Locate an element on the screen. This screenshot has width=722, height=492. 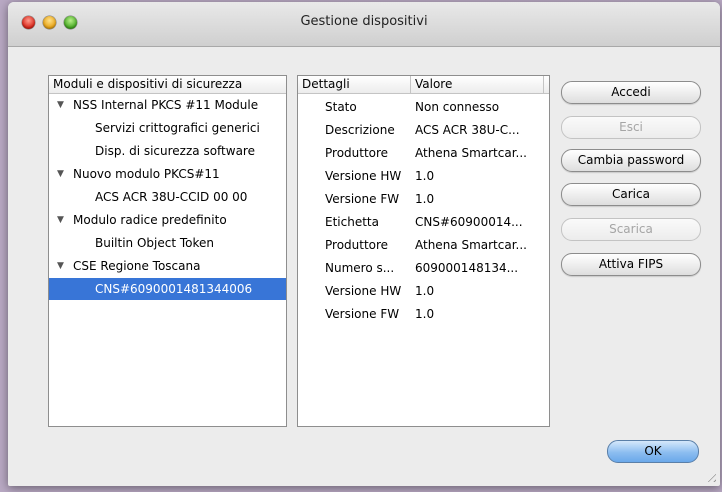
tree-token-item: CNS#6090001481344006 is located at coordinates (167, 289).